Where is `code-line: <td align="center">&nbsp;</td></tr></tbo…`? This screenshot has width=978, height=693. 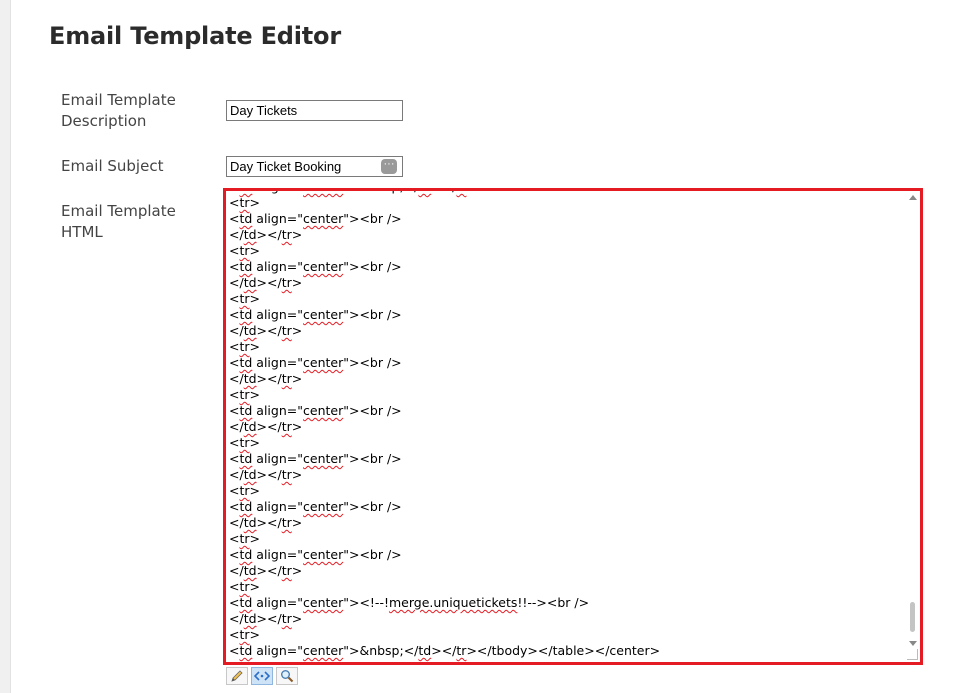
code-line: <td align="center">&nbsp;</td></tr></tbo… is located at coordinates (445, 650).